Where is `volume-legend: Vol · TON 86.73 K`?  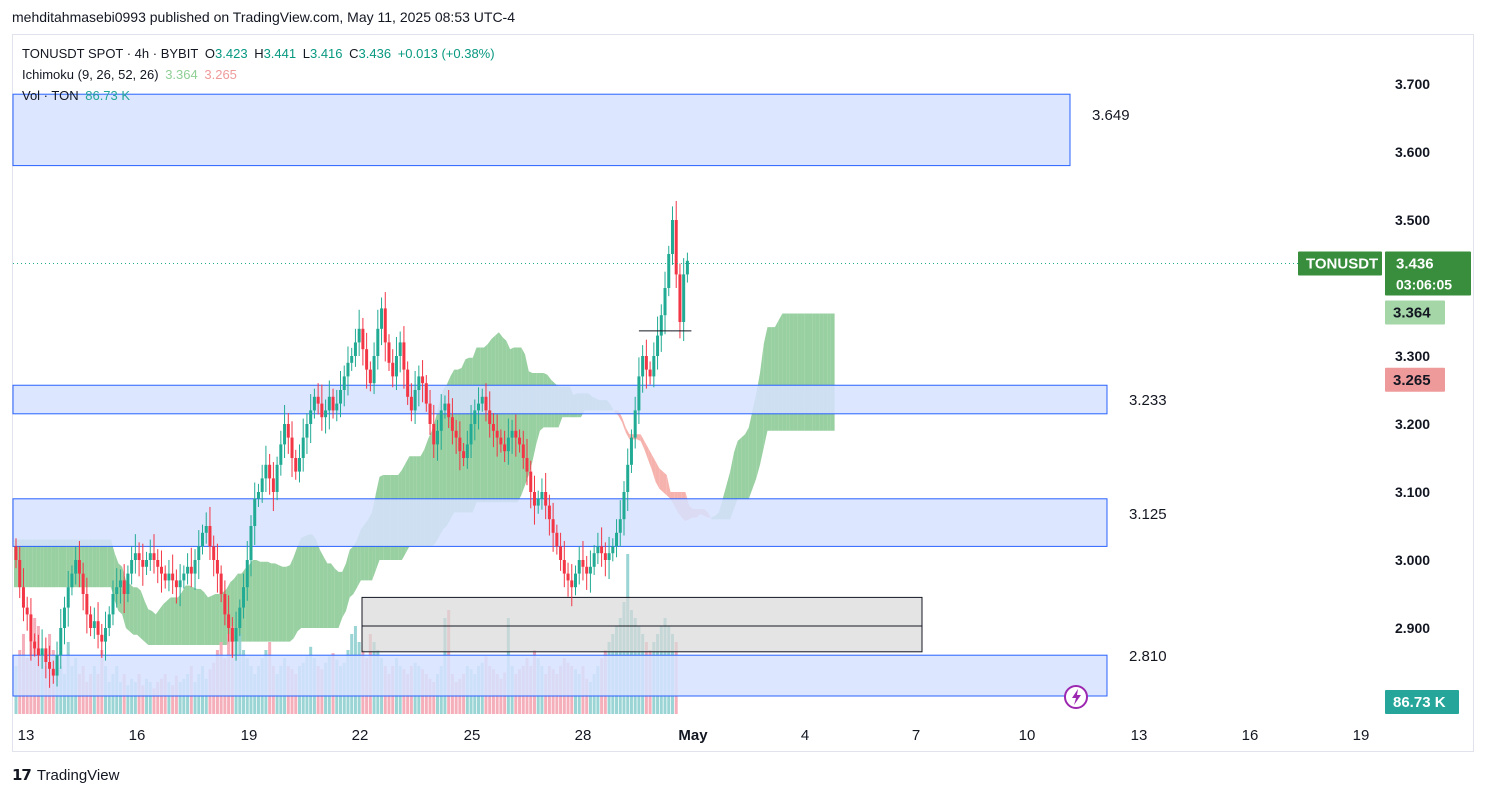
volume-legend: Vol · TON 86.73 K is located at coordinates (77, 95).